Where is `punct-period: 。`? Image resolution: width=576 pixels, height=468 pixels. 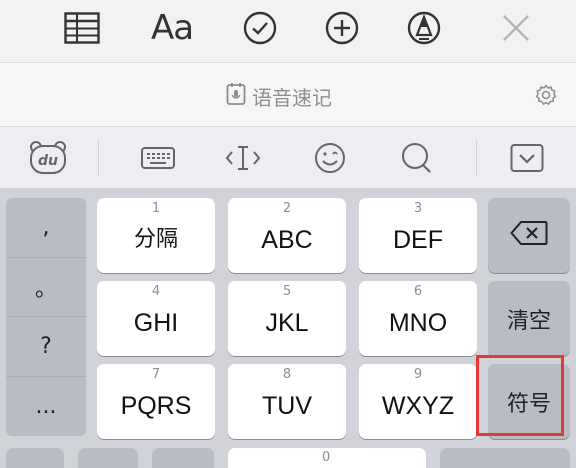
punct-period: 。 is located at coordinates (46, 287).